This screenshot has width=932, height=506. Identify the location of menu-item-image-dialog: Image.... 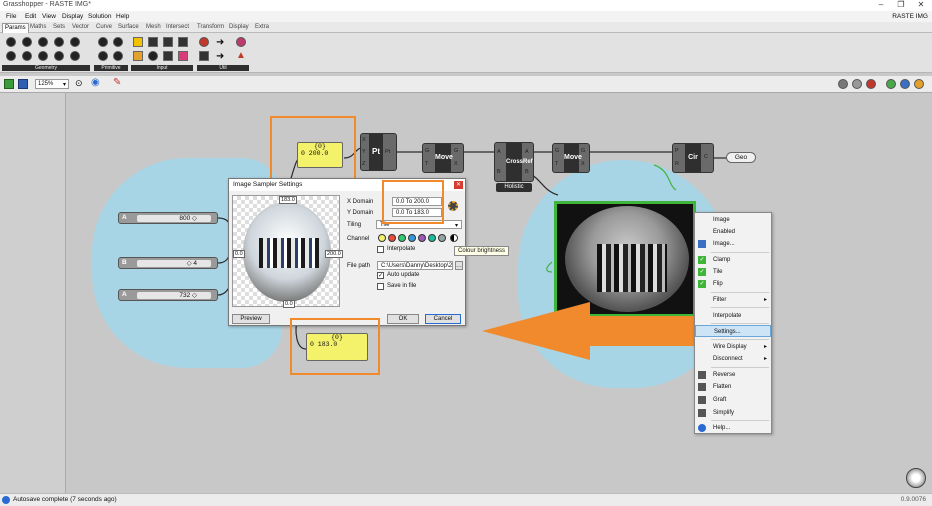
(733, 244).